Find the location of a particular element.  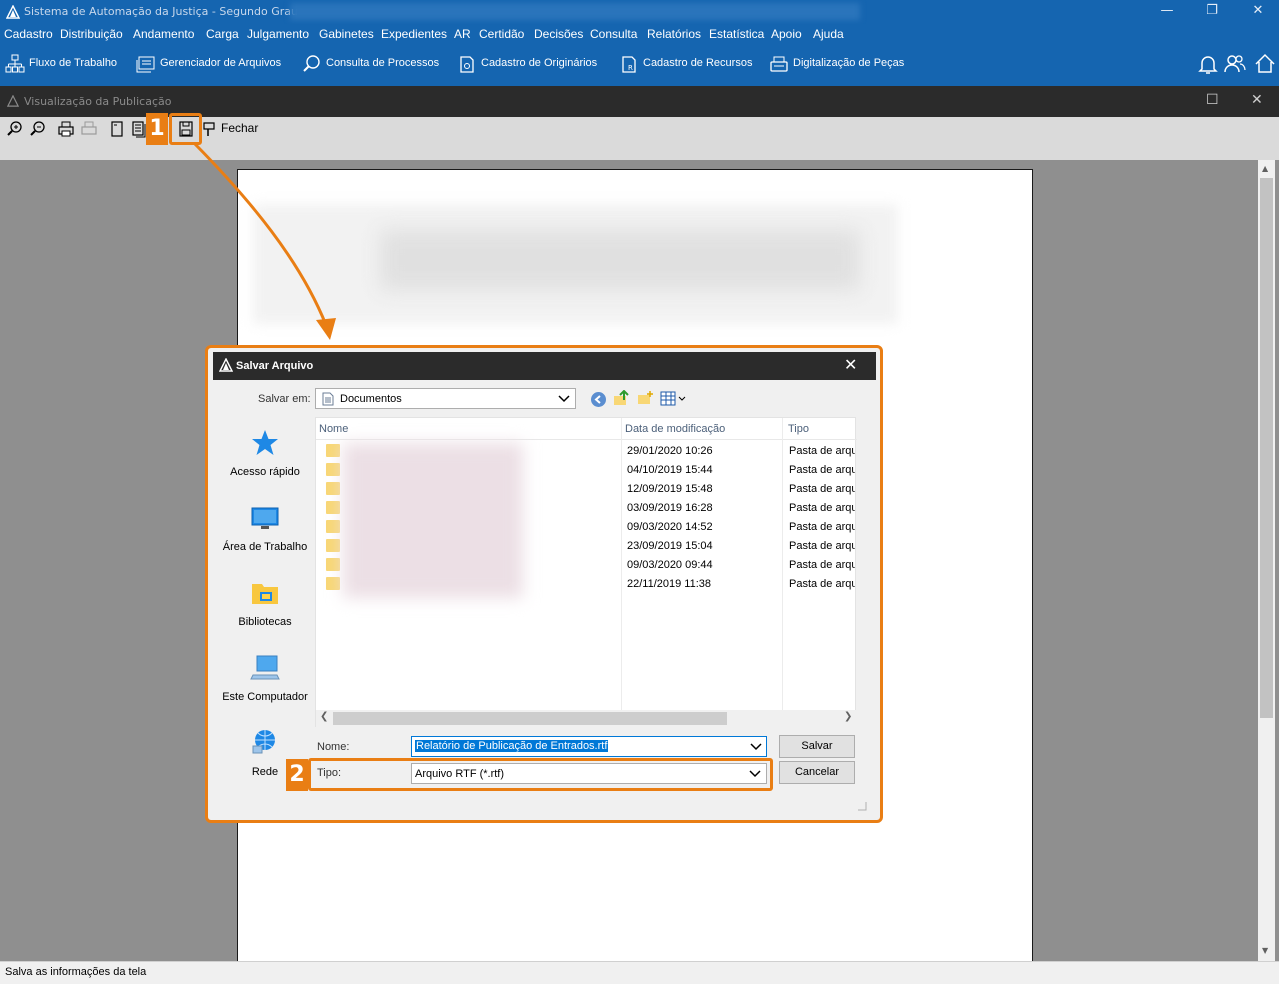

search-process-icon is located at coordinates (311, 63).